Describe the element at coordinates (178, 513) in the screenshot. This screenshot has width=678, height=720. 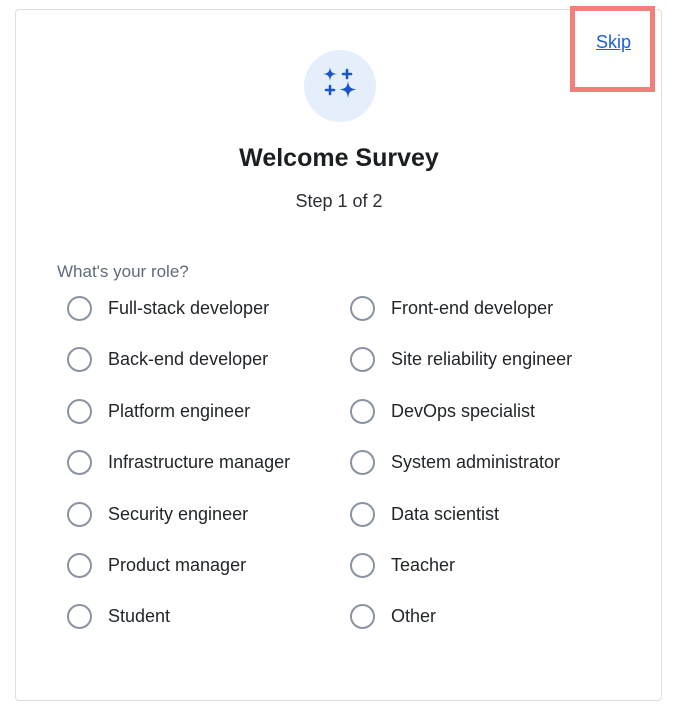
I see `role-option-label: Security engineer` at that location.